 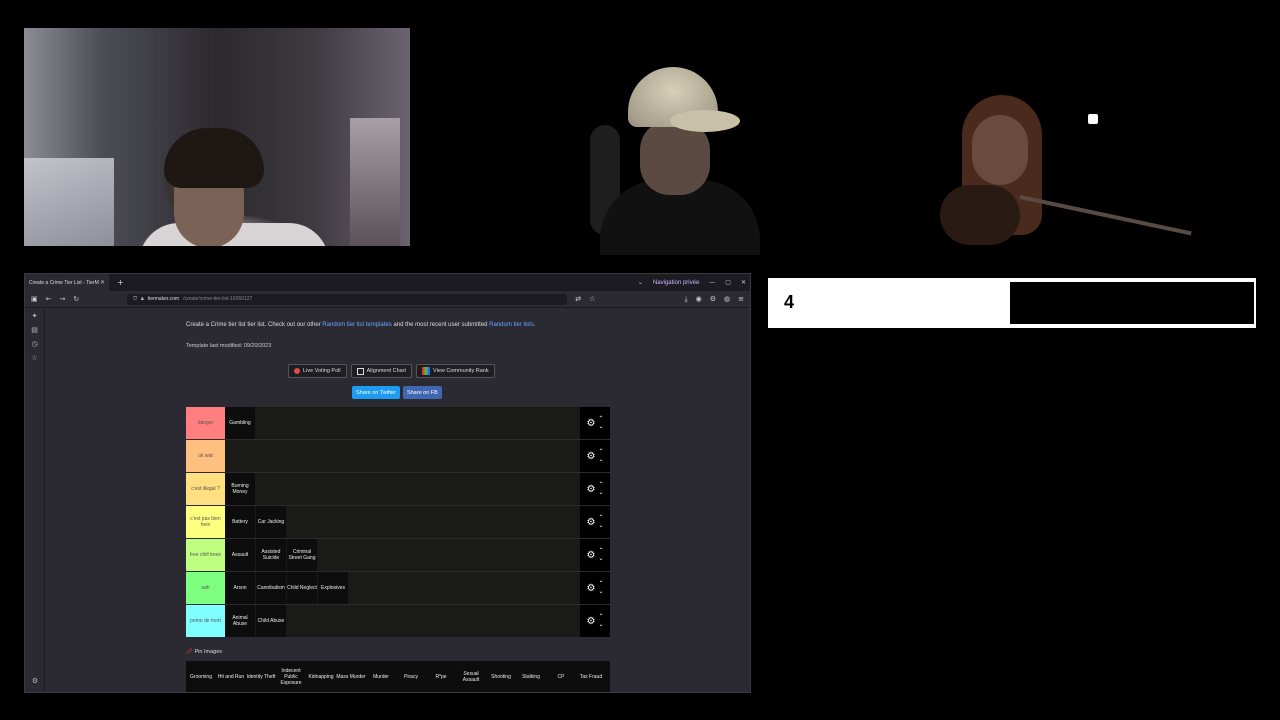 I want to click on pool-item: R*pe, so click(x=441, y=676).